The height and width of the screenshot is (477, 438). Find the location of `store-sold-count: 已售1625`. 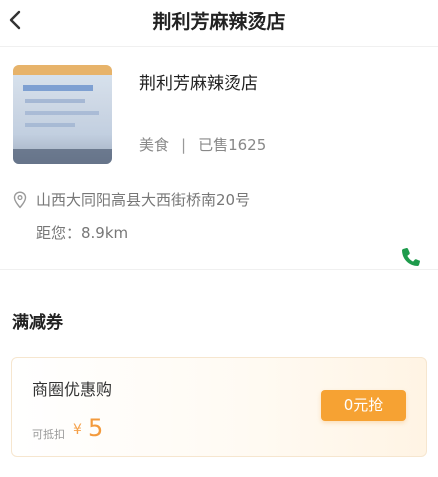

store-sold-count: 已售1625 is located at coordinates (232, 145).